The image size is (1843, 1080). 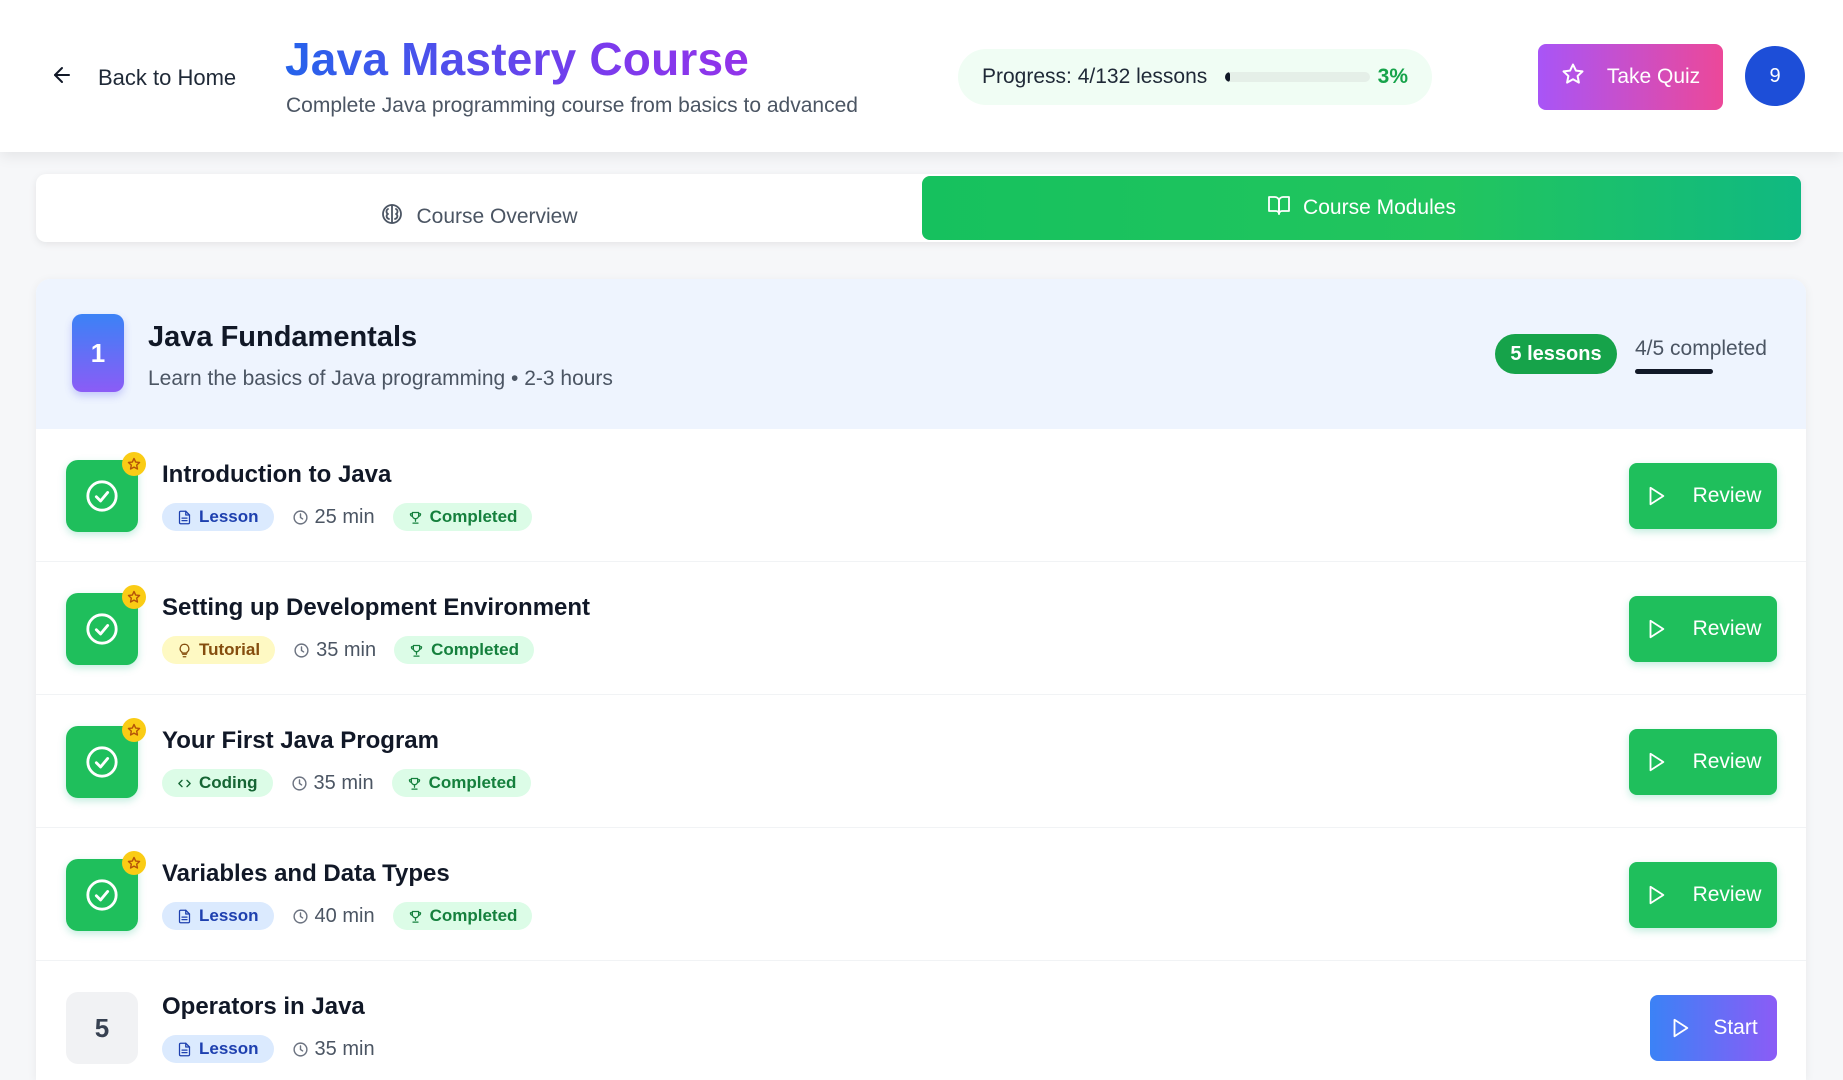 I want to click on lesson-row: 5 Operators in Java Lesson 35 min Start, so click(x=921, y=1020).